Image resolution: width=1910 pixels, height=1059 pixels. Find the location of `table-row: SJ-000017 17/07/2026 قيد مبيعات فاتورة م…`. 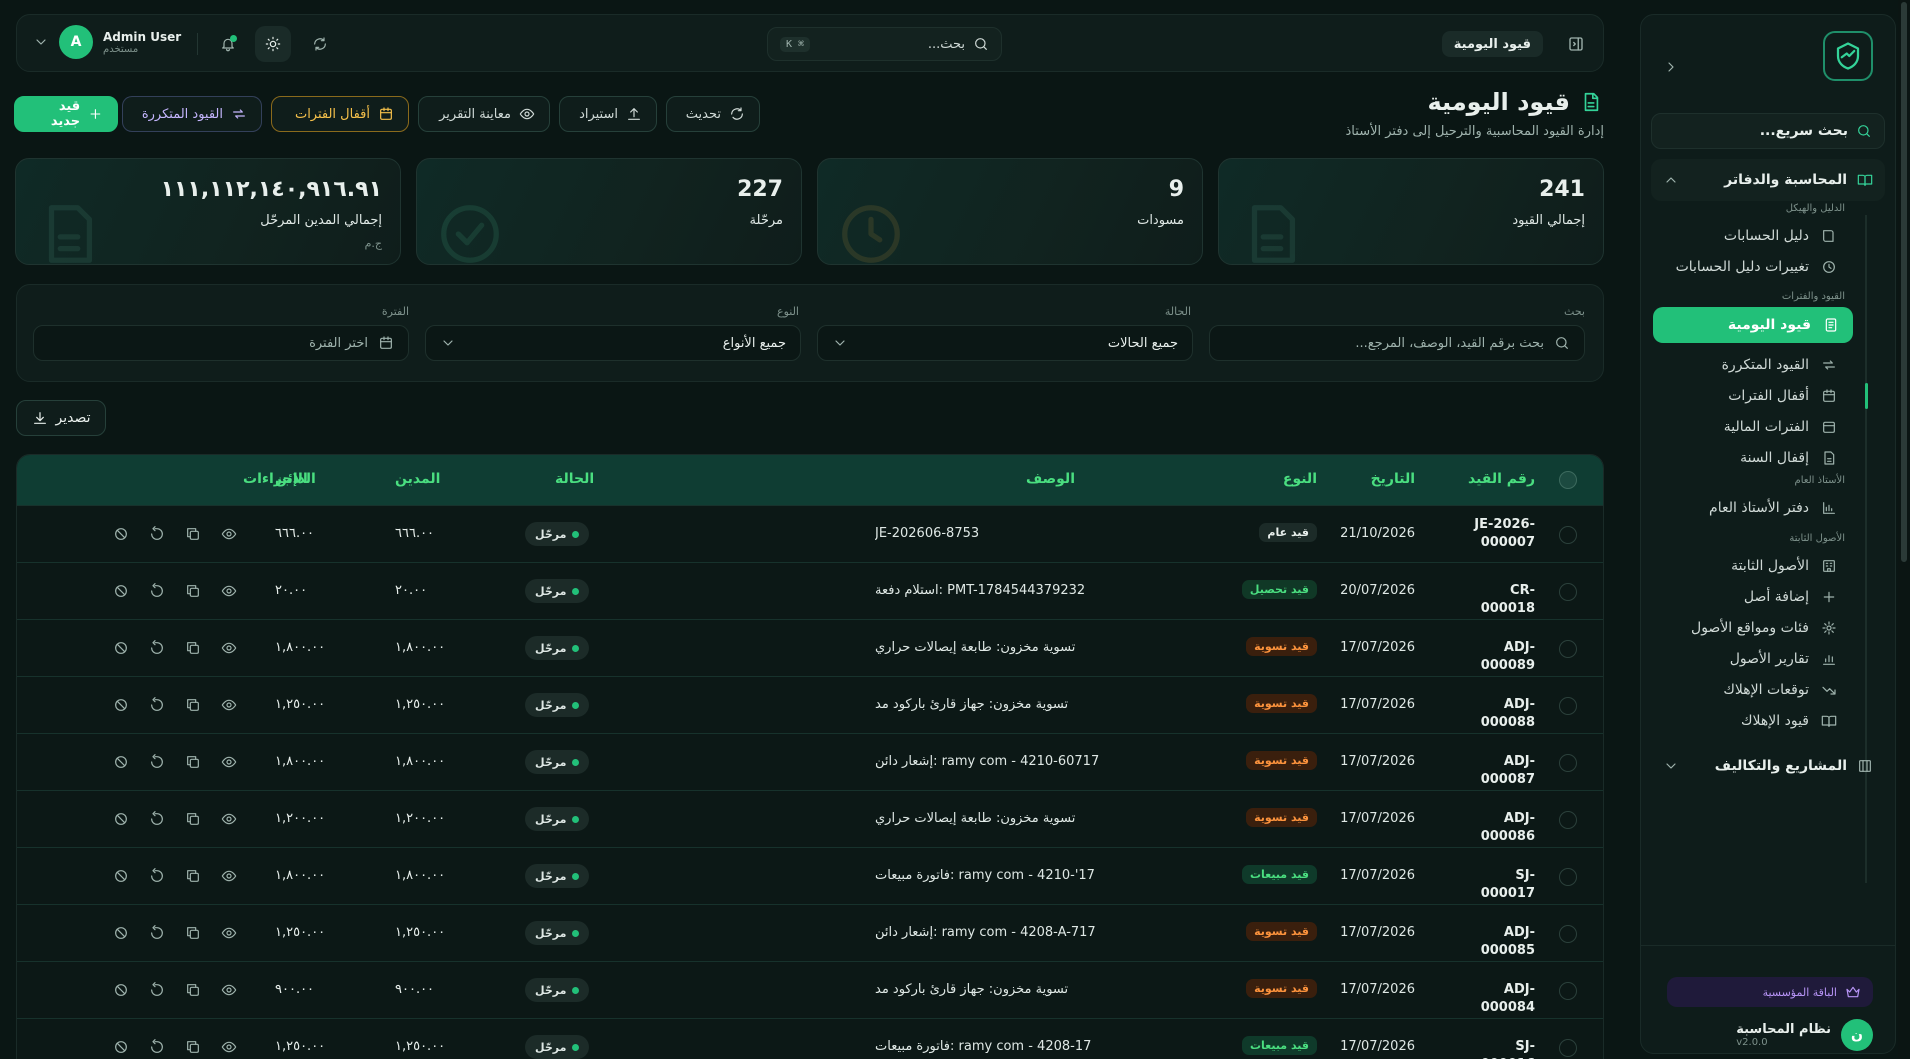

table-row: SJ-000017 17/07/2026 قيد مبيعات فاتورة م… is located at coordinates (810, 875).